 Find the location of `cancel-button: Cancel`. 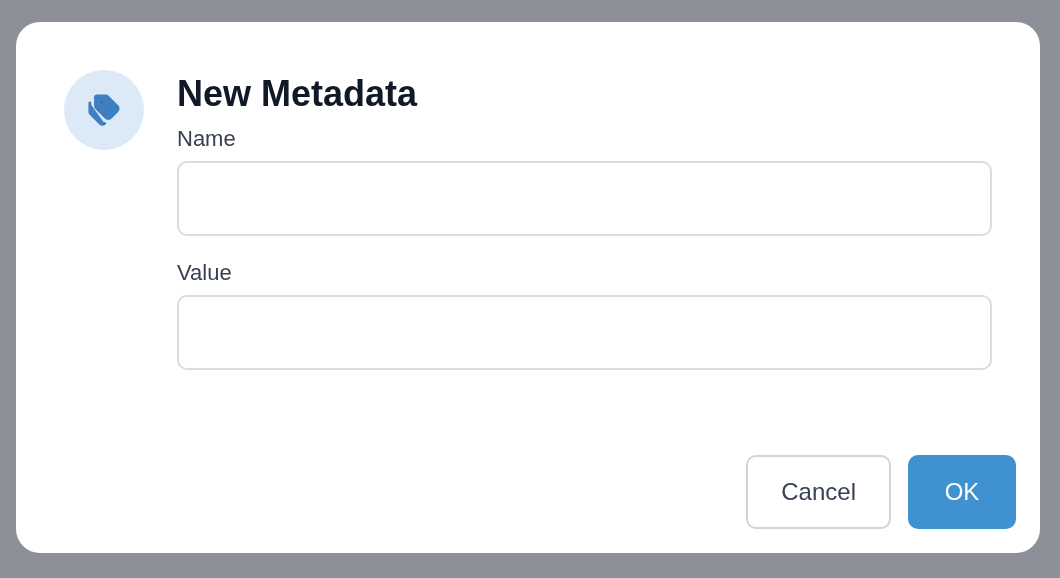

cancel-button: Cancel is located at coordinates (818, 492).